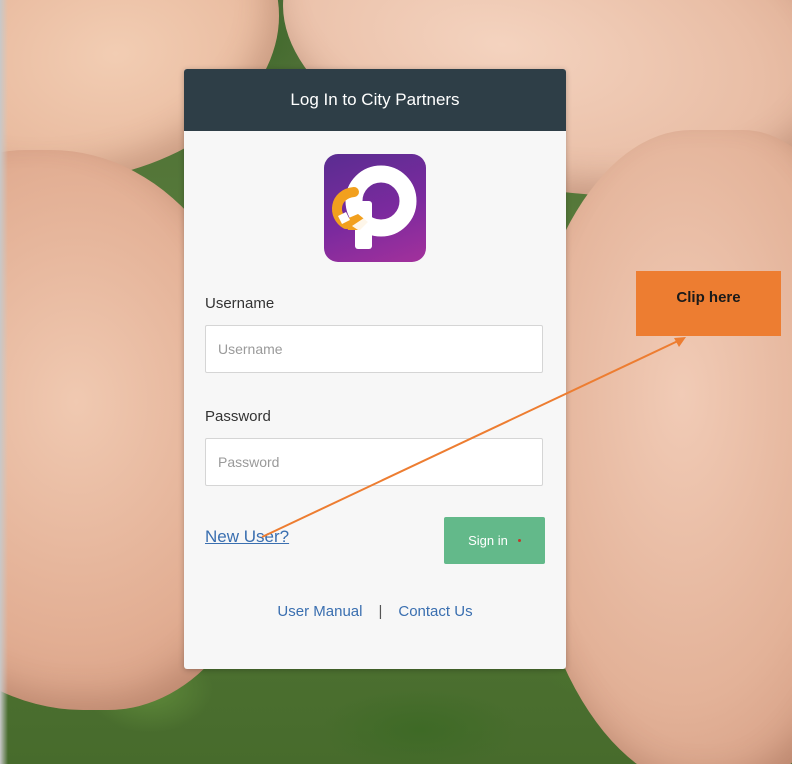 The width and height of the screenshot is (792, 764). I want to click on card-header: Log In to City Partners, so click(375, 100).